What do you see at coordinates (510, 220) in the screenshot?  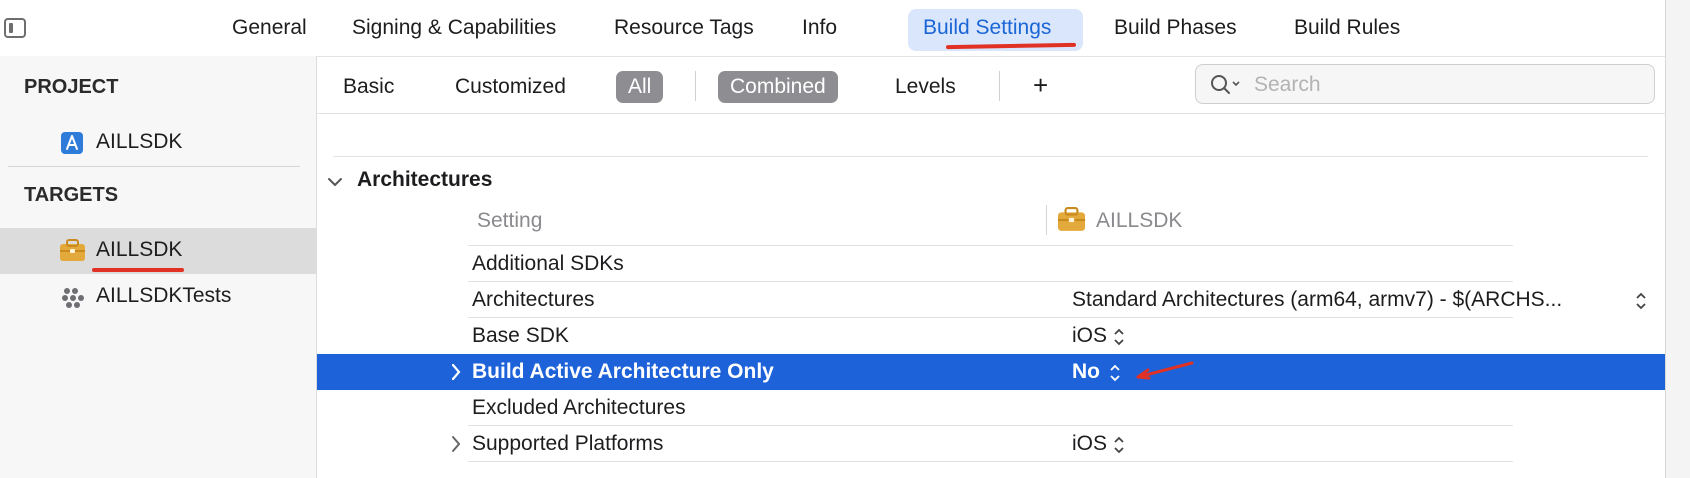 I see `column-header-setting: Setting` at bounding box center [510, 220].